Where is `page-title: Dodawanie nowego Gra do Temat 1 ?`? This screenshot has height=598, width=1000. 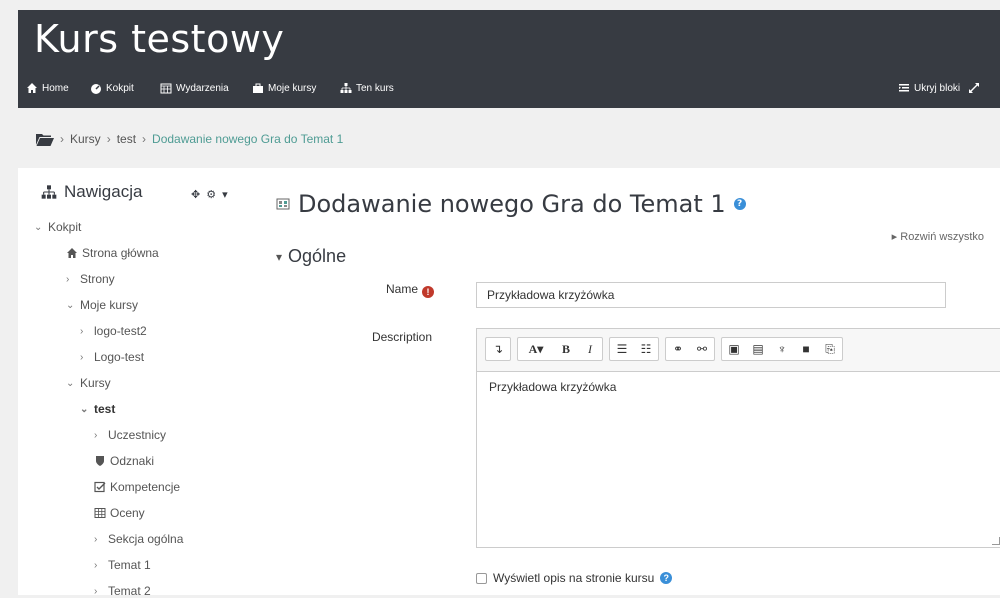 page-title: Dodawanie nowego Gra do Temat 1 ? is located at coordinates (511, 204).